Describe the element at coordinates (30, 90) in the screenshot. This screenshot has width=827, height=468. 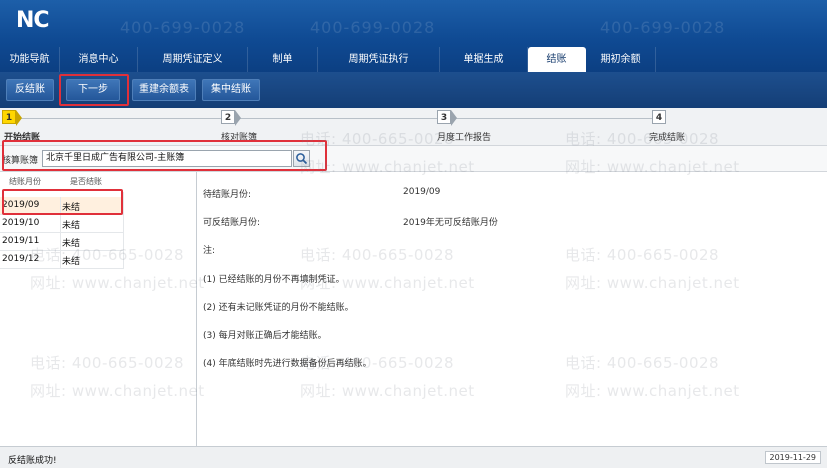
I see `unclose-button: 反结账` at that location.